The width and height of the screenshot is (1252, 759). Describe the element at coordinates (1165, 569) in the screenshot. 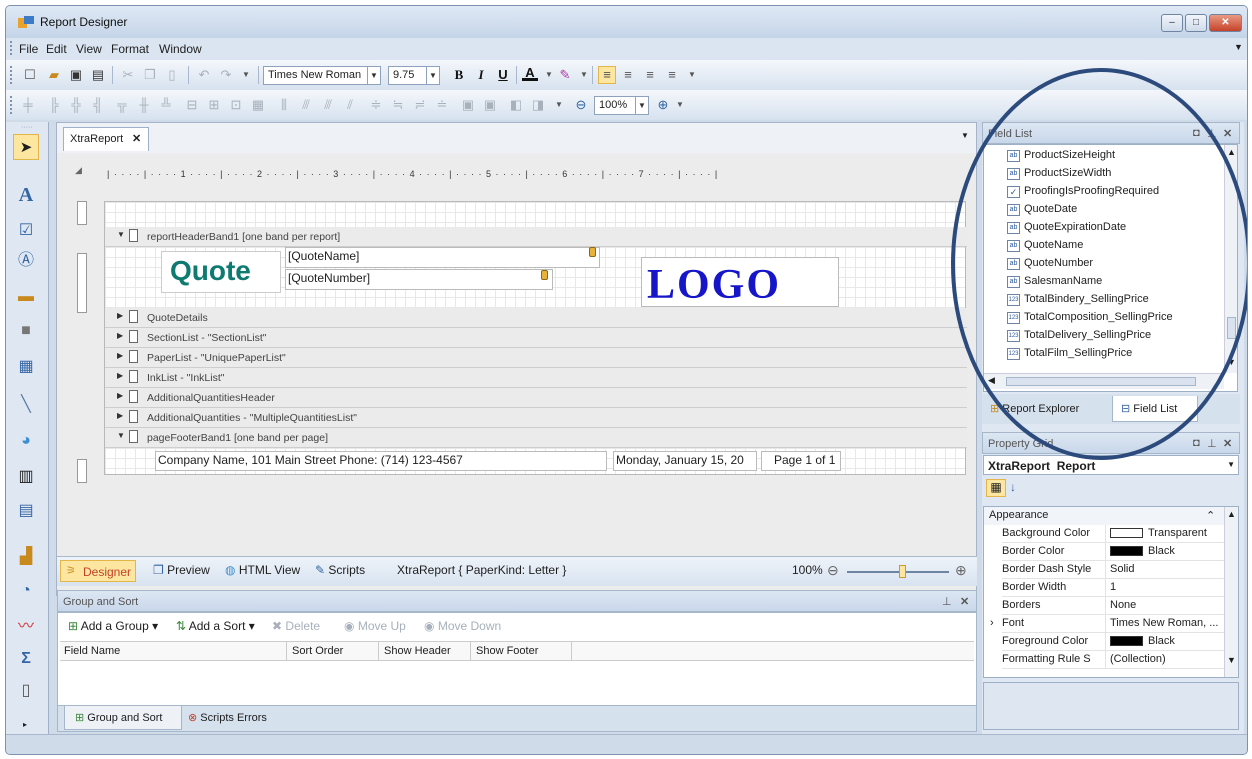

I see `property-value: Solid` at that location.